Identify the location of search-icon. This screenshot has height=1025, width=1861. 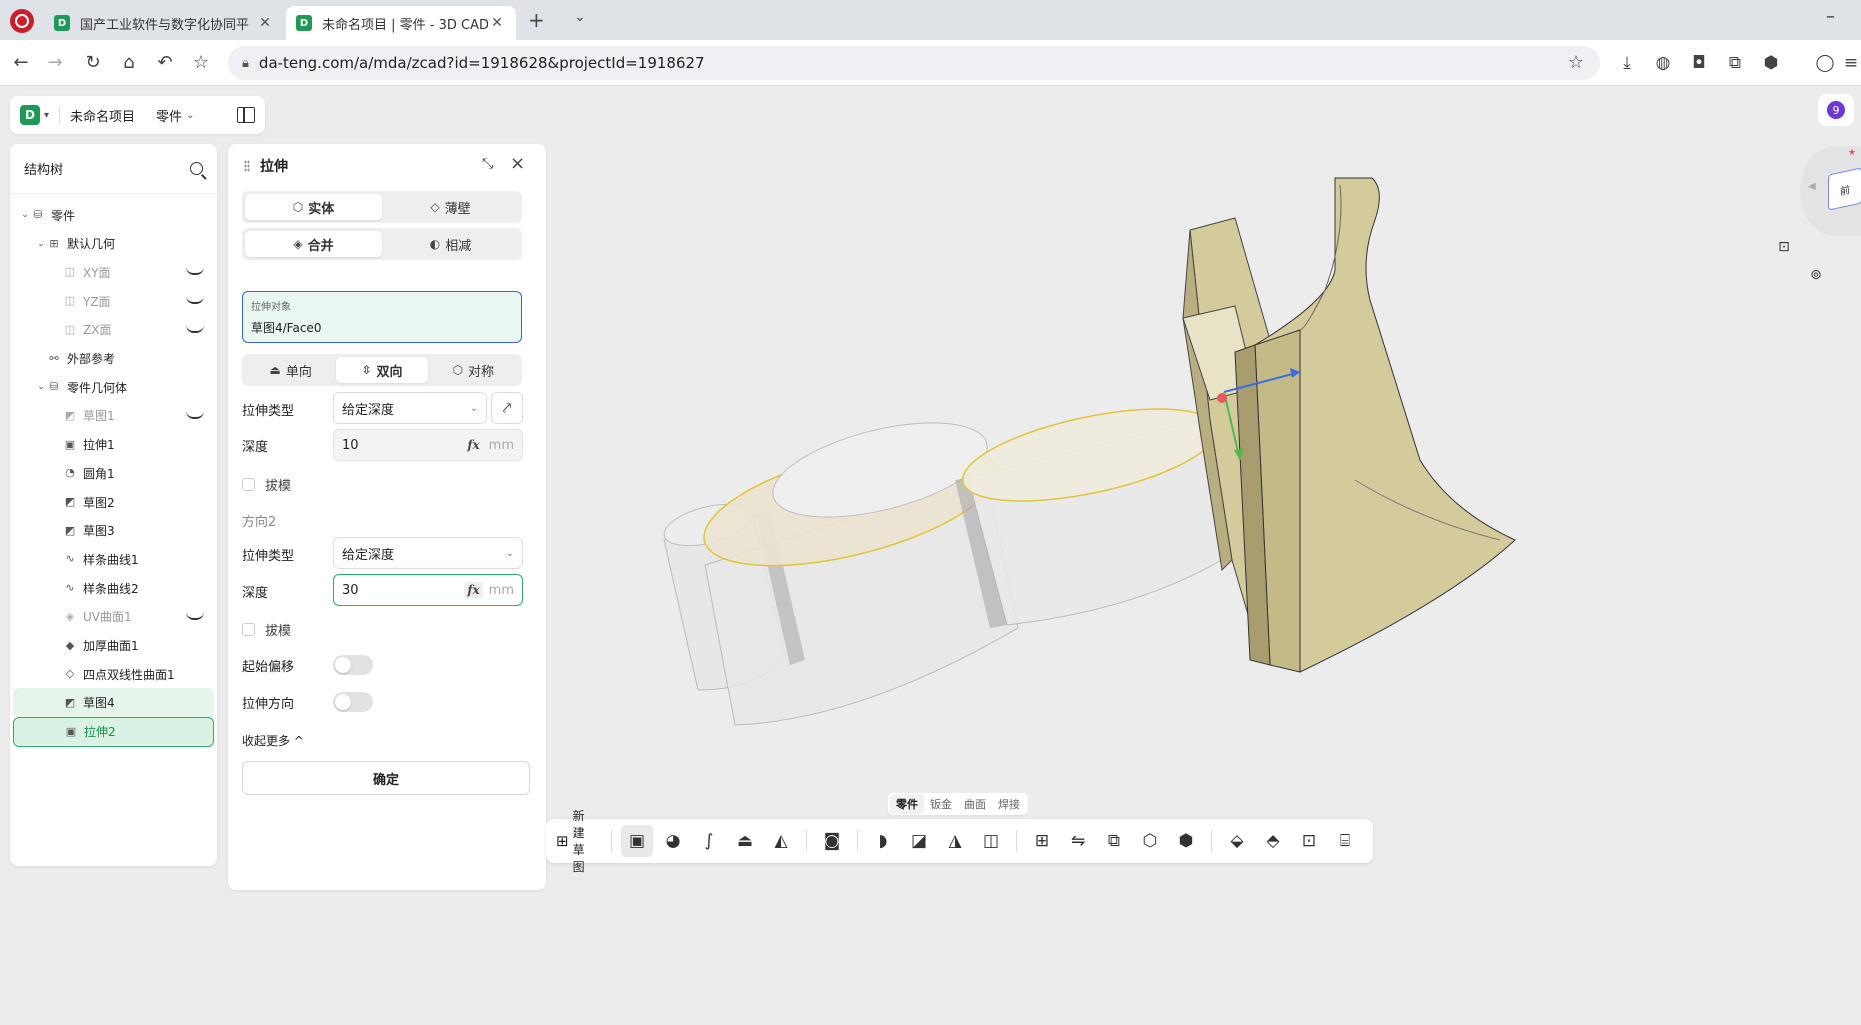
(196, 168).